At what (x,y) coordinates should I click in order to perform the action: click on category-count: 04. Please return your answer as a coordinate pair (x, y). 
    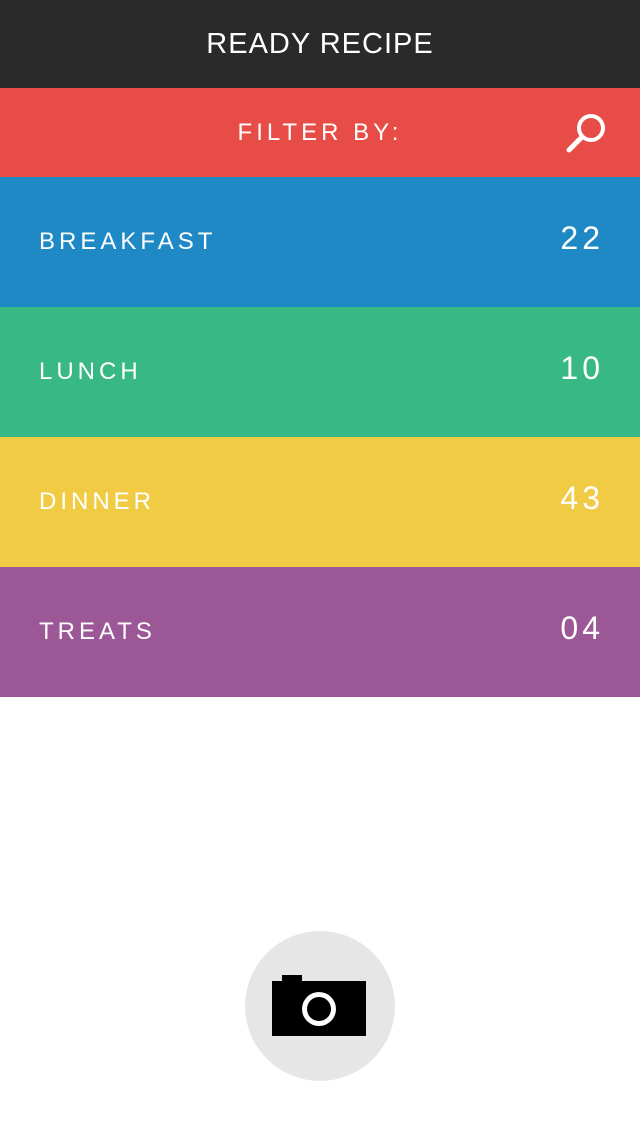
    Looking at the image, I should click on (582, 627).